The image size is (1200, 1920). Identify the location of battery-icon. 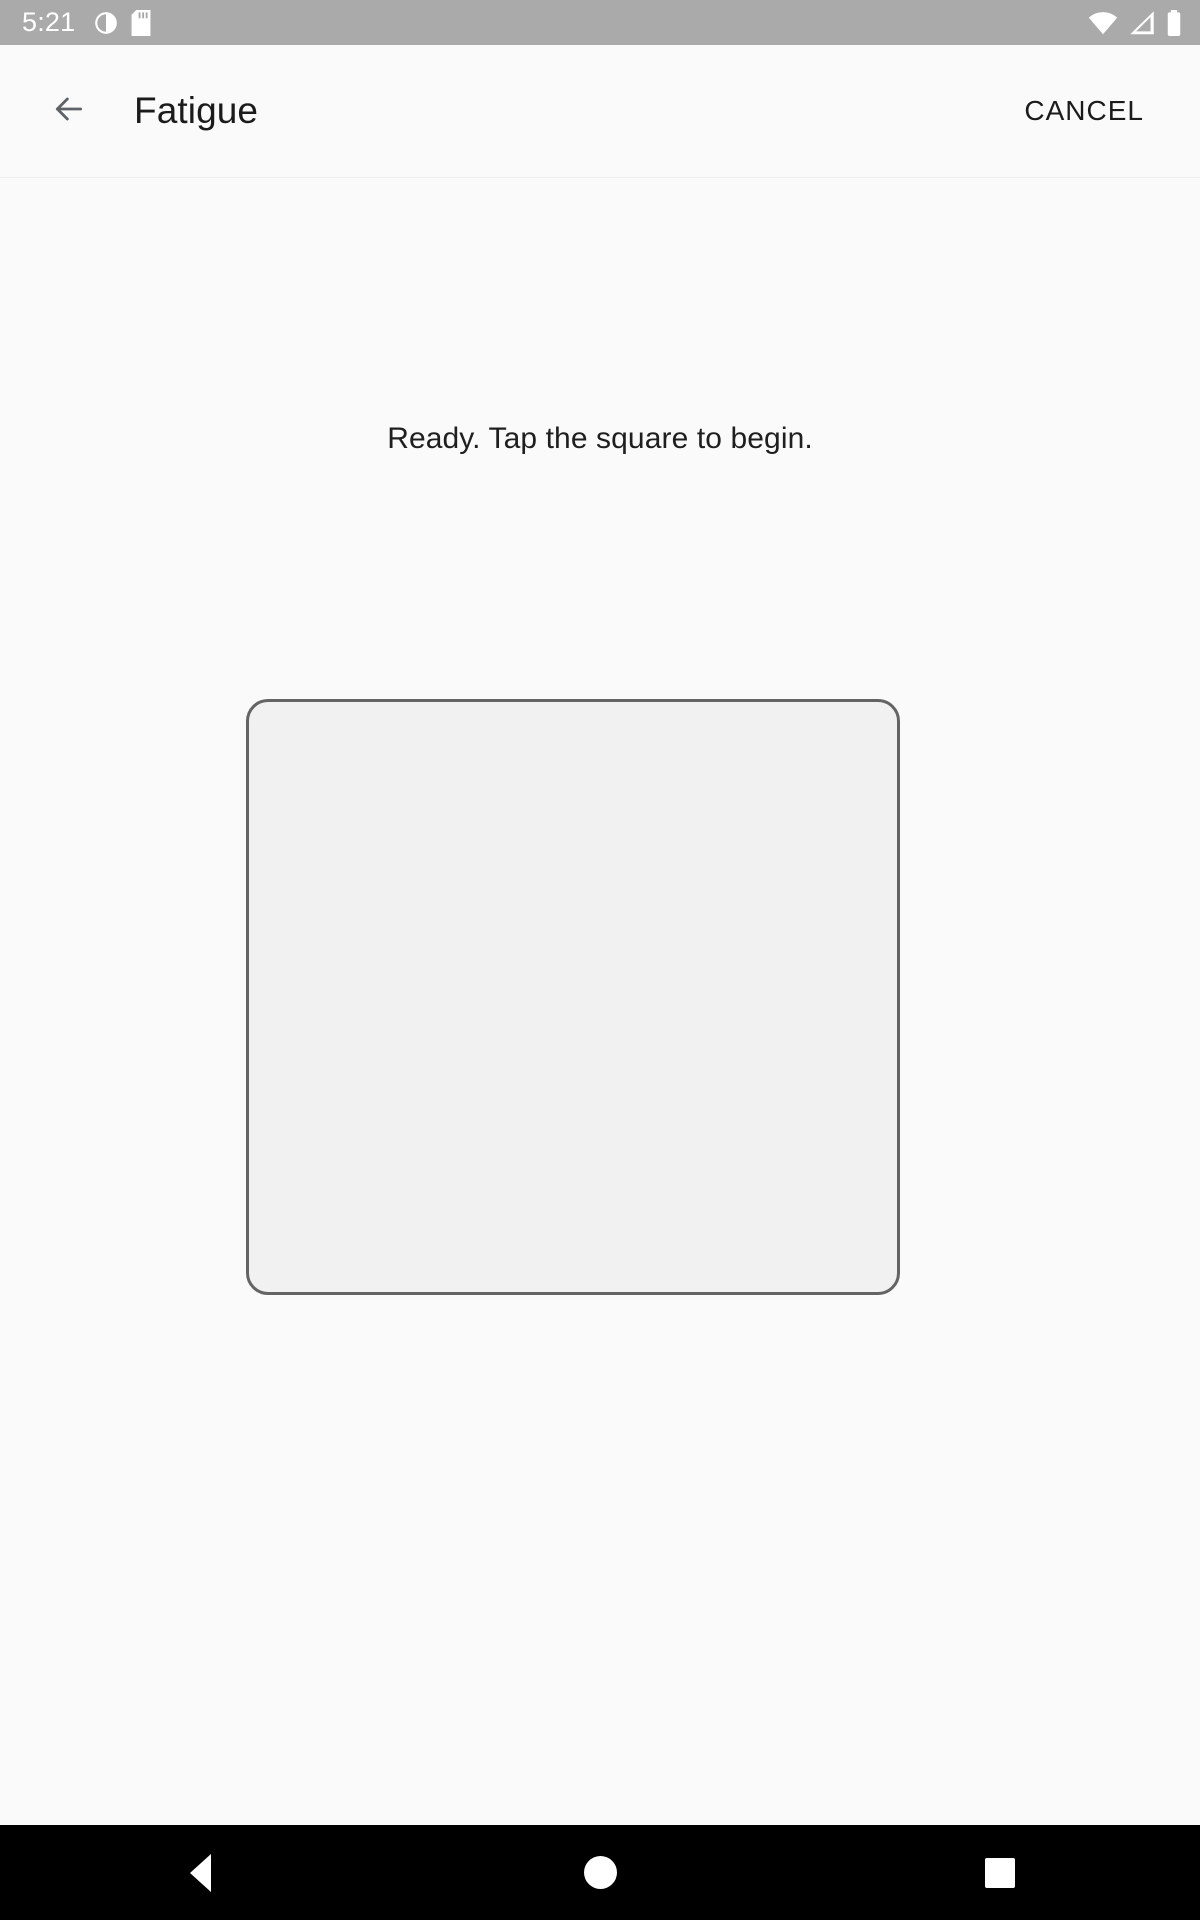
(1174, 22).